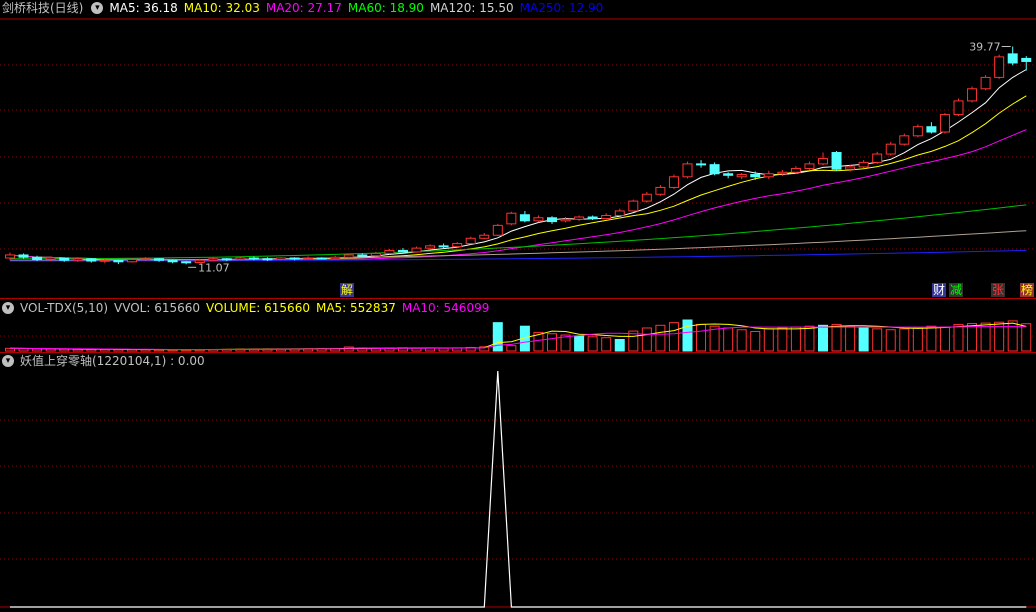  What do you see at coordinates (43, 8) in the screenshot?
I see `stock-title: 剑桥科技(日线)` at bounding box center [43, 8].